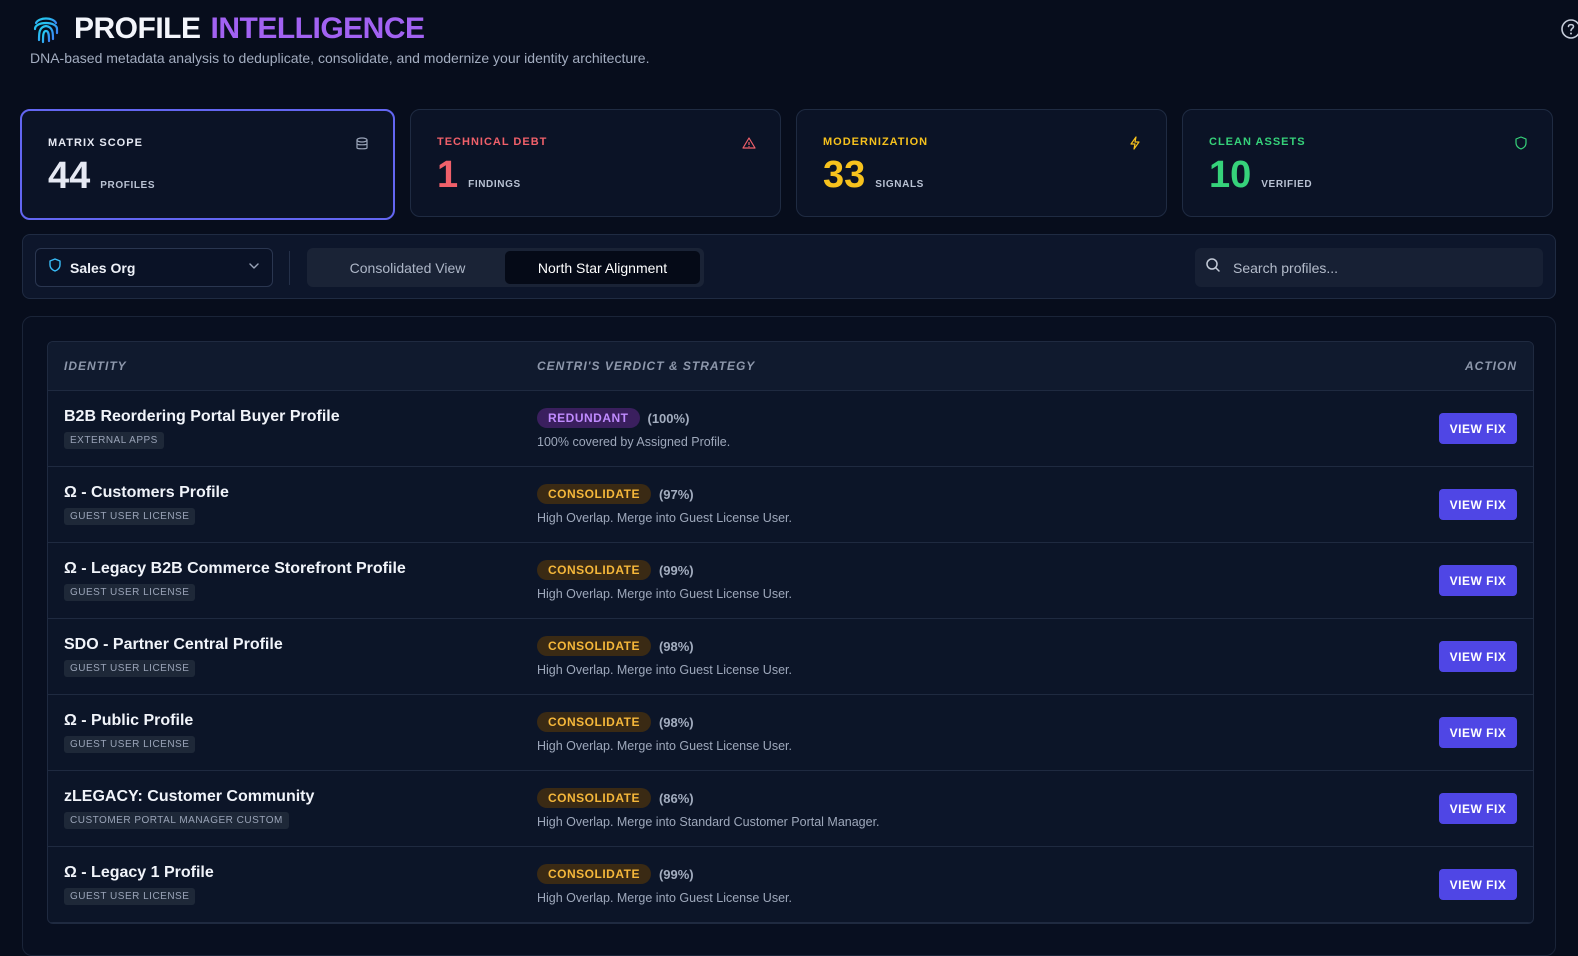 This screenshot has width=1578, height=956. What do you see at coordinates (46, 29) in the screenshot?
I see `fingerprint-icon` at bounding box center [46, 29].